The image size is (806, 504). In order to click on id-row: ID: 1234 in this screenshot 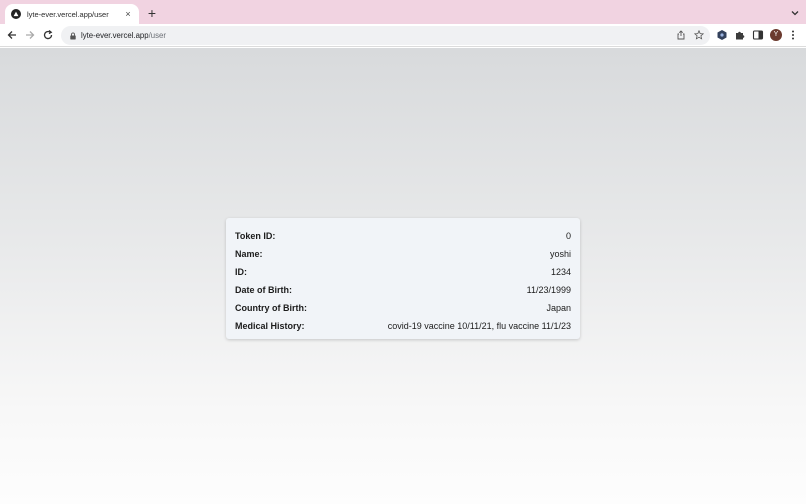, I will do `click(403, 272)`.